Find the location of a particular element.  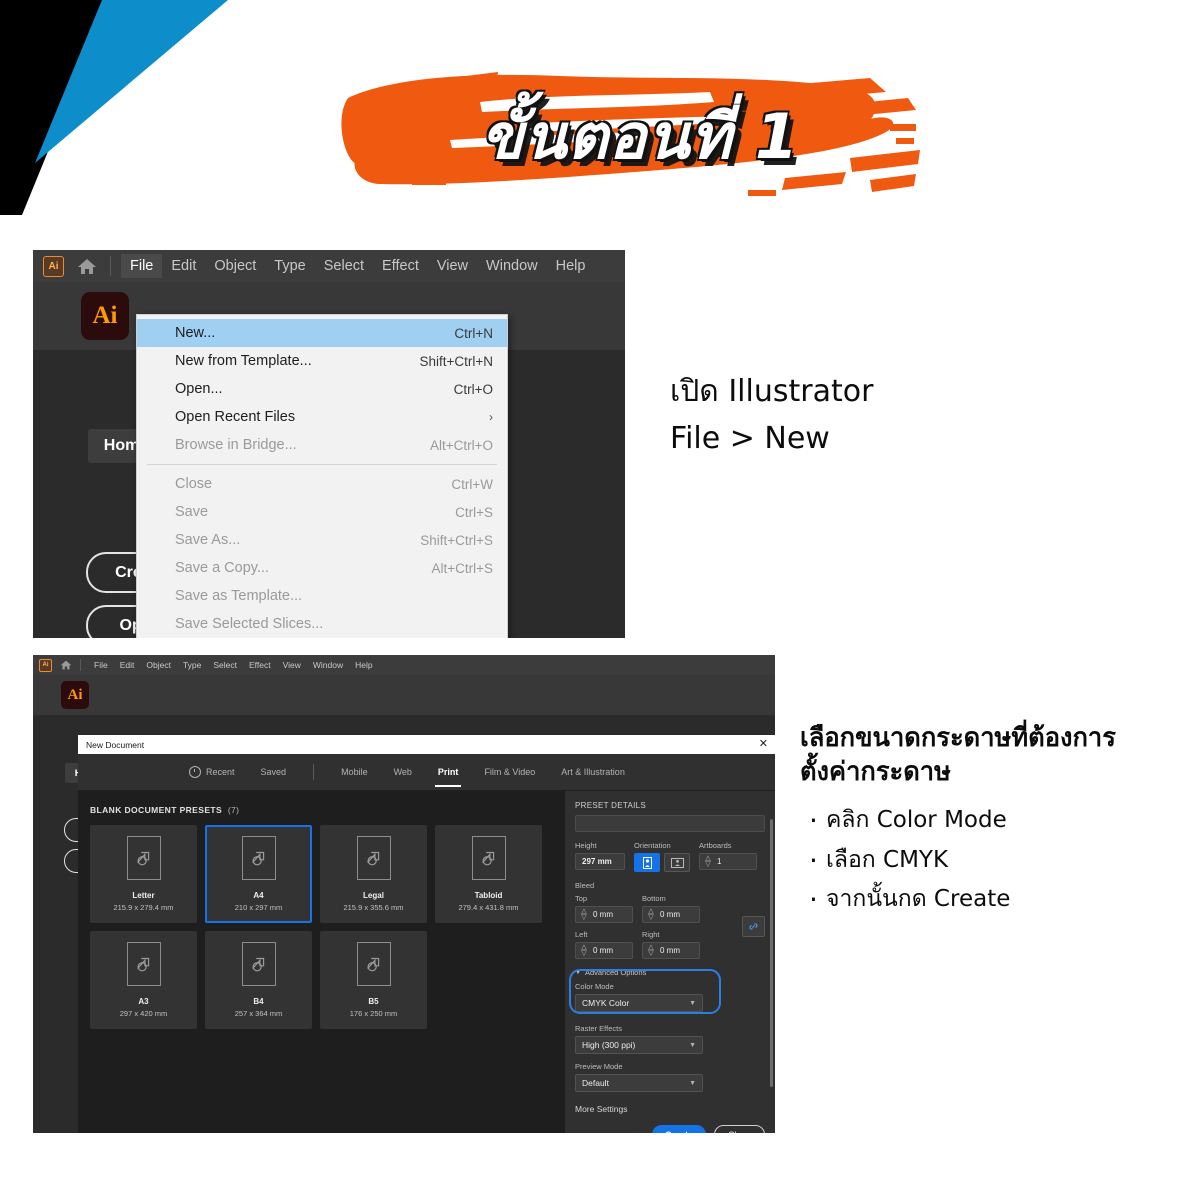

tab-film-and-video: Film & Video is located at coordinates (509, 772).